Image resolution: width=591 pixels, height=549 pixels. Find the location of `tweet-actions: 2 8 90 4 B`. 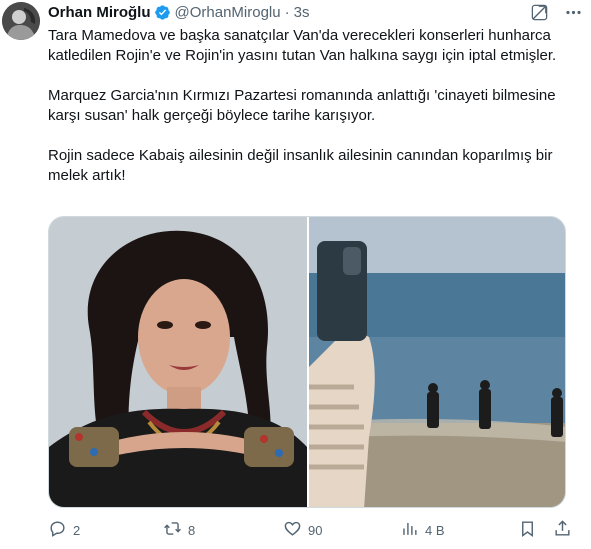

tweet-actions: 2 8 90 4 B is located at coordinates (313, 530).